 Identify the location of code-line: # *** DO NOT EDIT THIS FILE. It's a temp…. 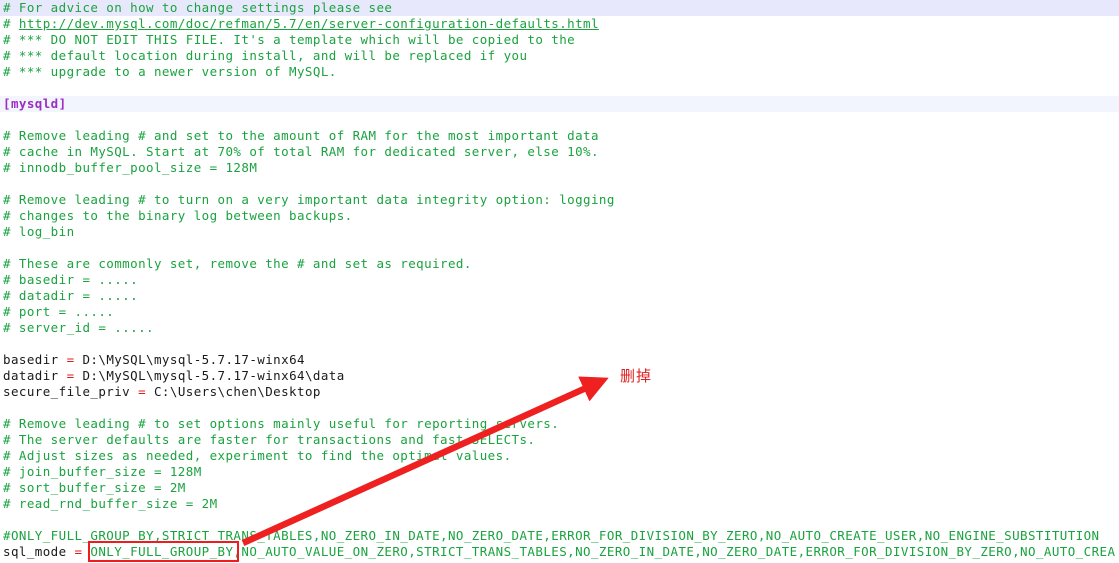
(559, 40).